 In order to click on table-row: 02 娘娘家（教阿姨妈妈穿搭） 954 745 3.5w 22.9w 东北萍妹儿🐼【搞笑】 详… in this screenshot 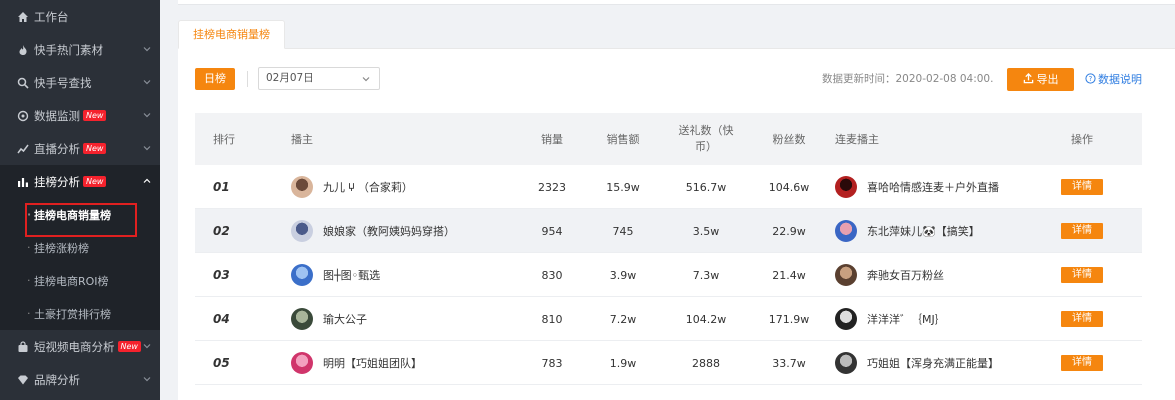, I will do `click(668, 231)`.